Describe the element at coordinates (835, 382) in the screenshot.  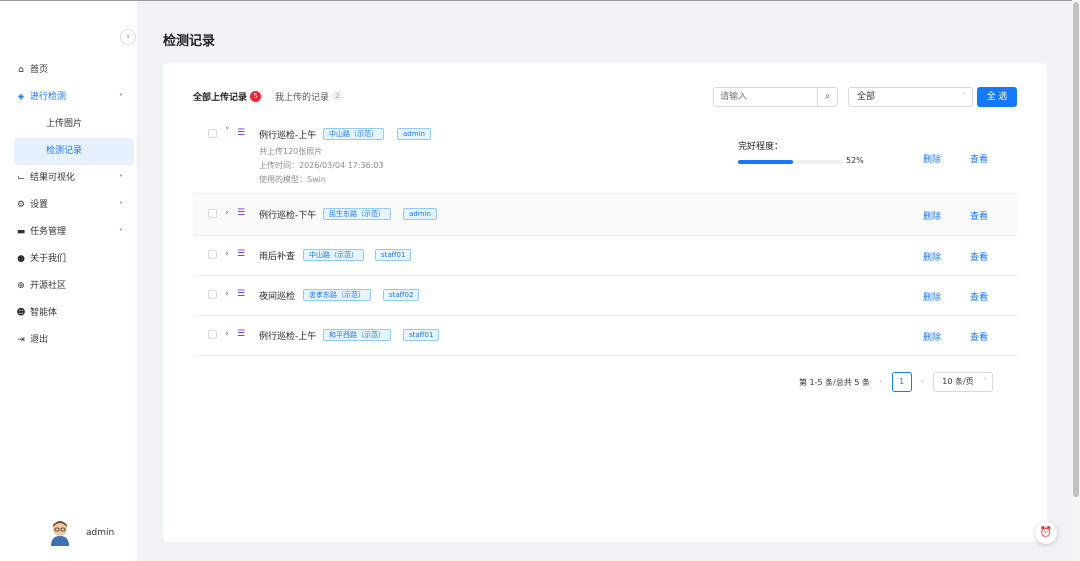
I see `pagination-summary: 第 1-5 条/总共 5 条` at that location.